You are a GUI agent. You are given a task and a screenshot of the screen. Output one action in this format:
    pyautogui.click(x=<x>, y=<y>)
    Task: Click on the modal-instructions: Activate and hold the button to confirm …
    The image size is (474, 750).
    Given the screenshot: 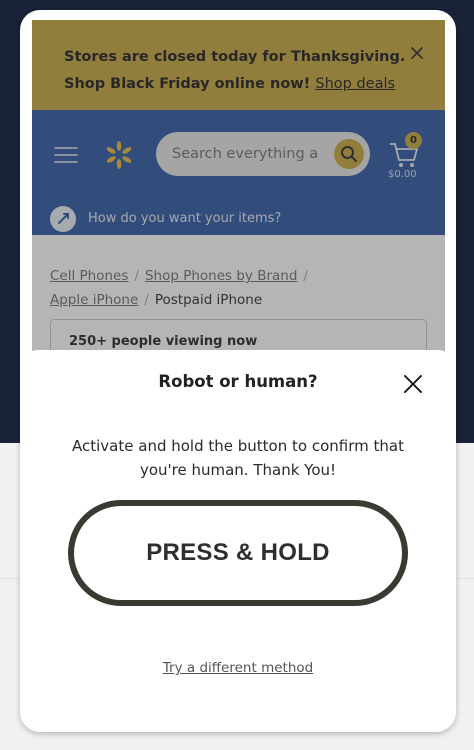 What is the action you would take?
    pyautogui.click(x=238, y=458)
    